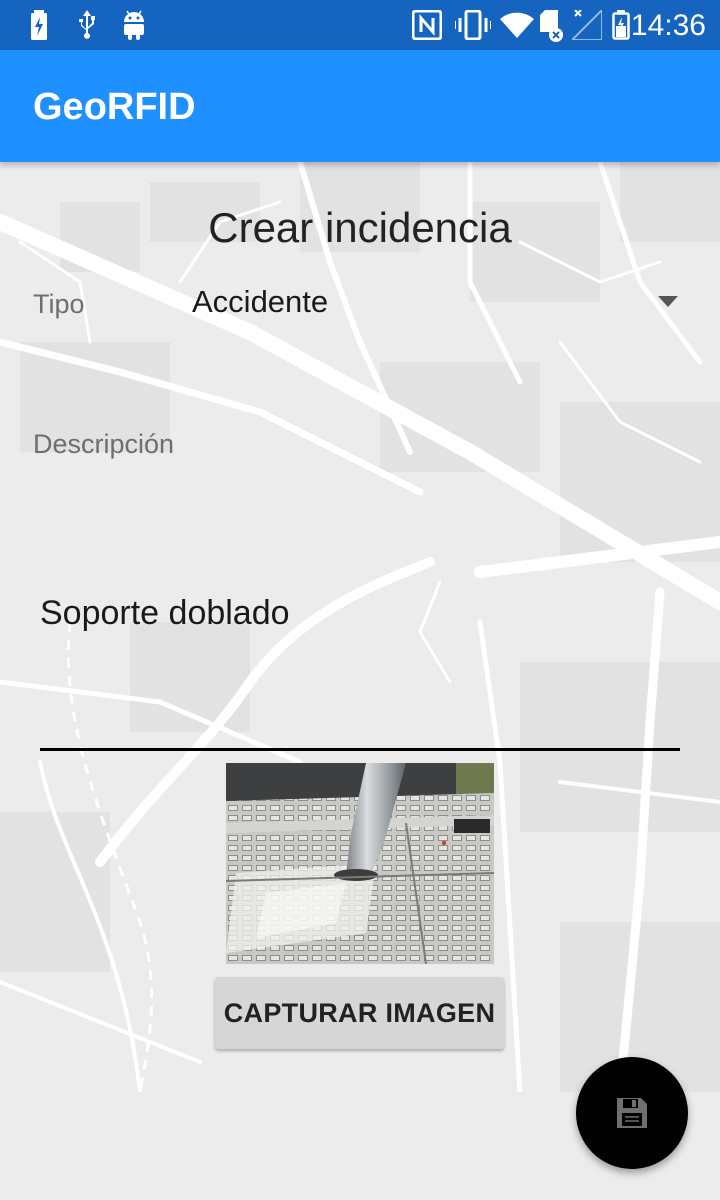 This screenshot has height=1200, width=720. Describe the element at coordinates (517, 25) in the screenshot. I see `wifi-icon` at that location.